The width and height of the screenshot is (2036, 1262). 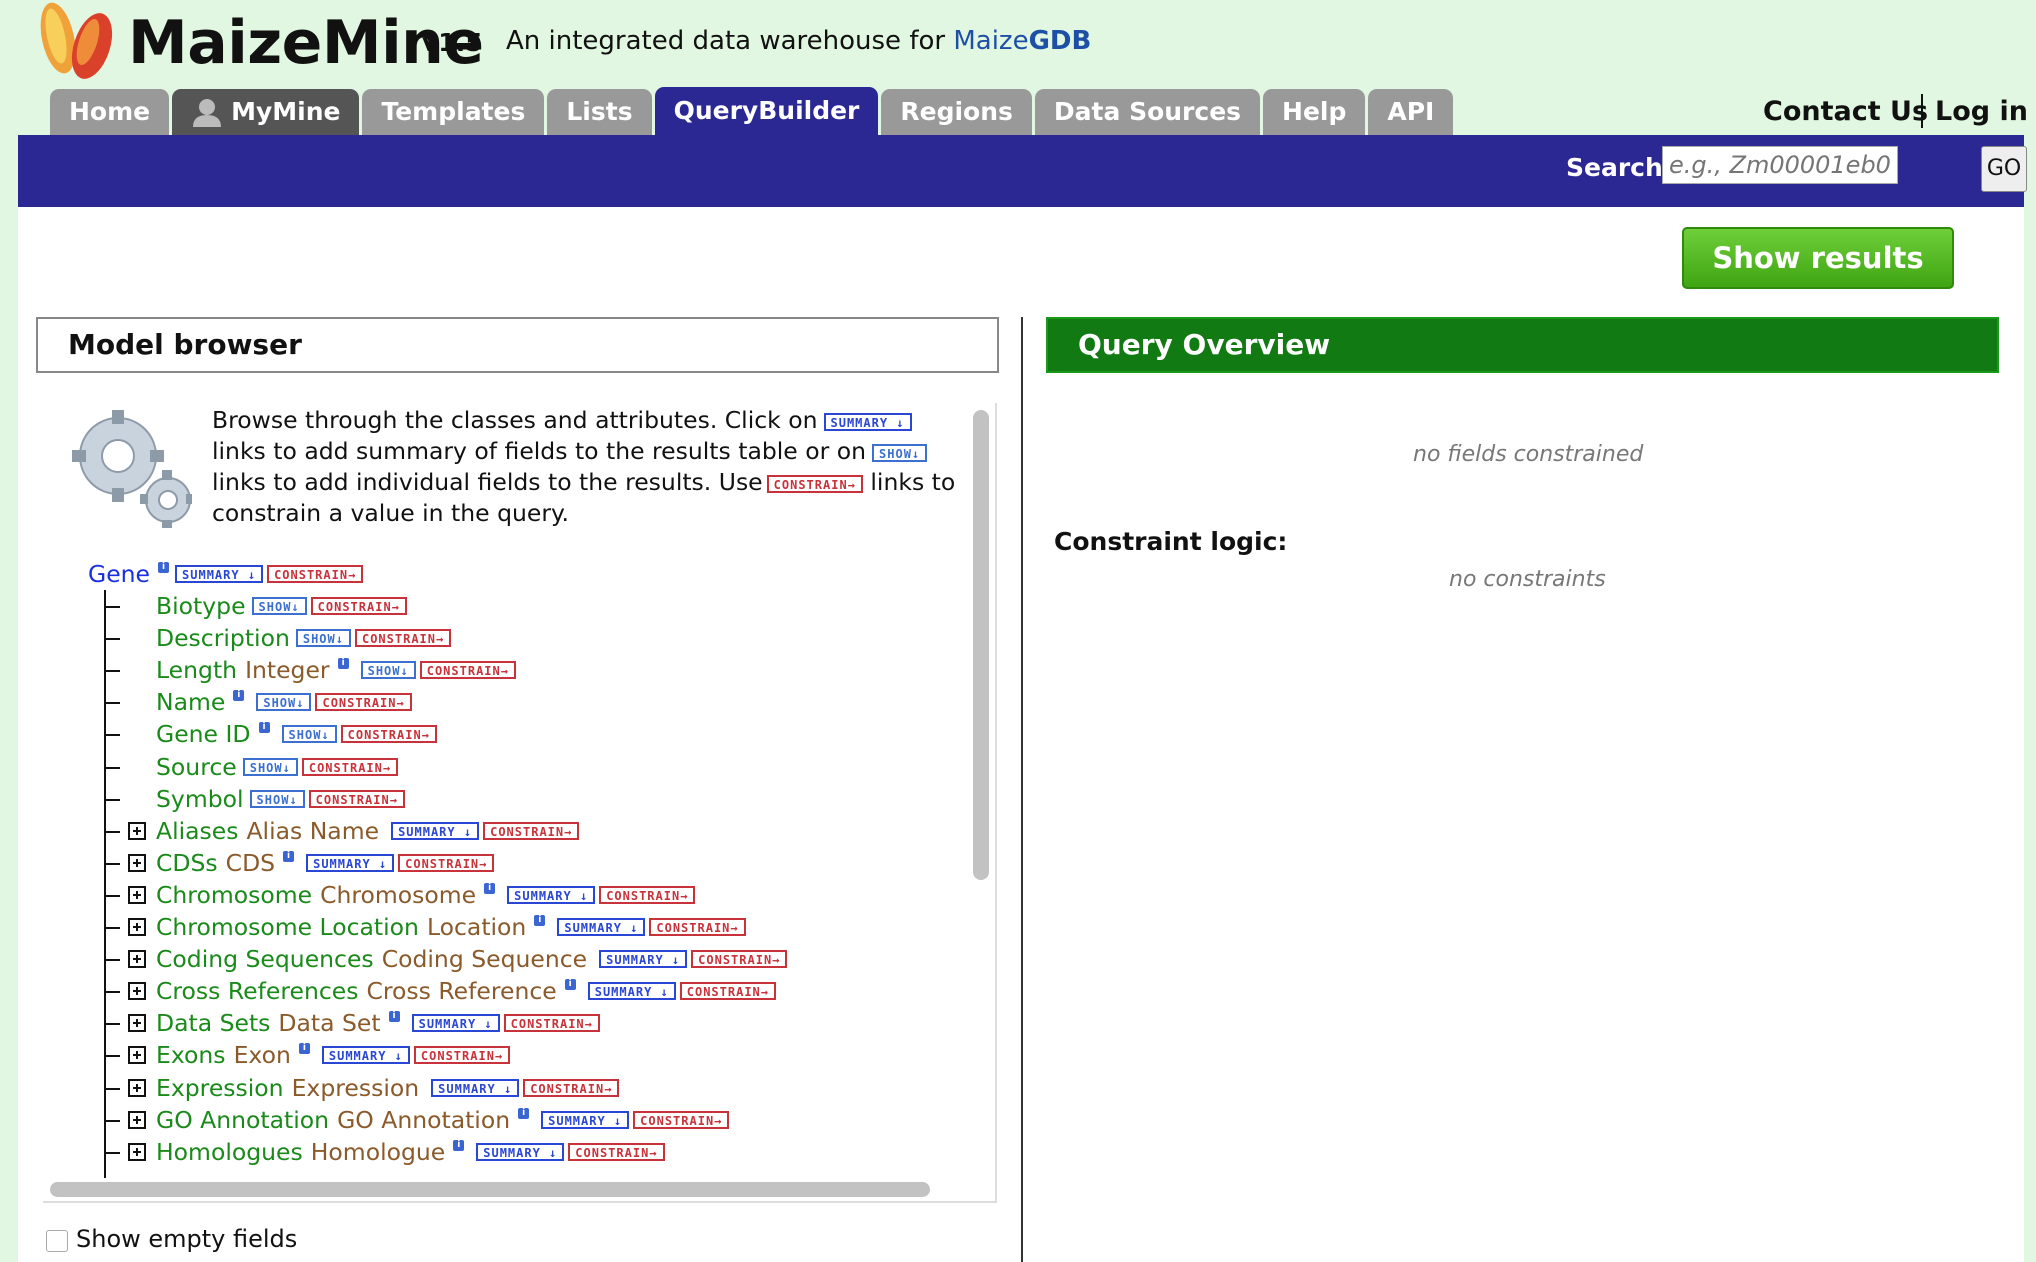 What do you see at coordinates (1818, 258) in the screenshot?
I see `show-results-button: Show results` at bounding box center [1818, 258].